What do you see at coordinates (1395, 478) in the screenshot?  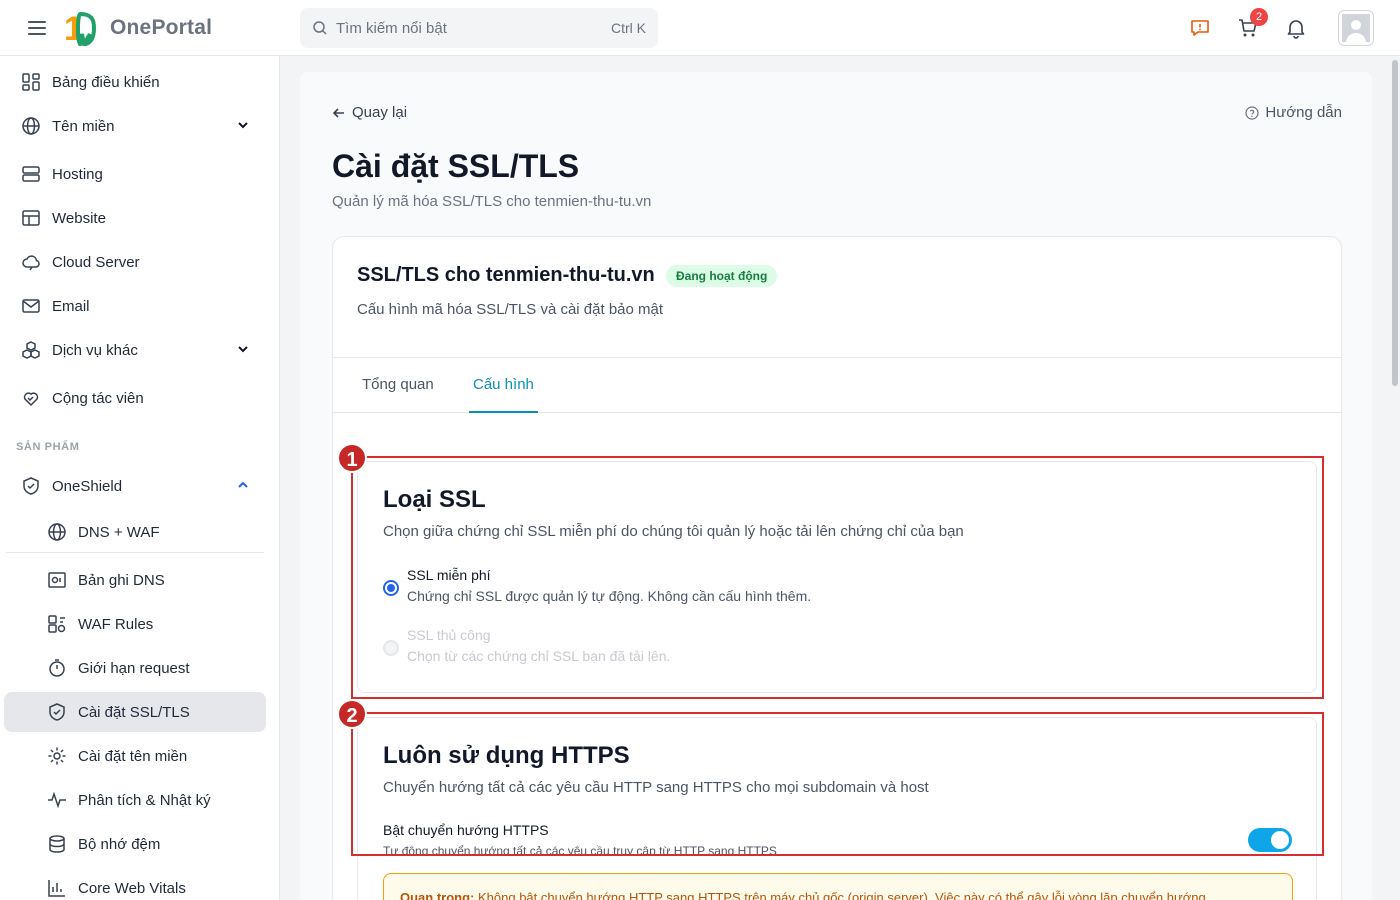 I see `page-scrollbar` at bounding box center [1395, 478].